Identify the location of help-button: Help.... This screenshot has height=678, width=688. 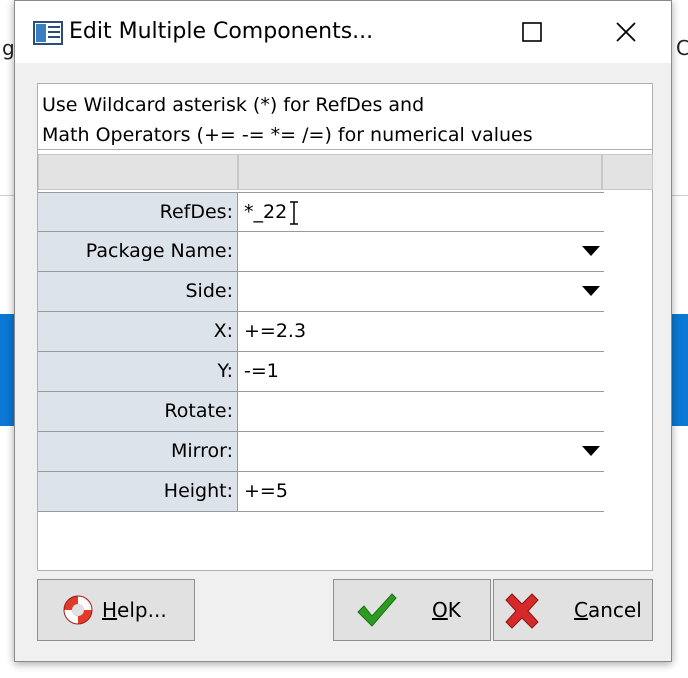
(116, 610).